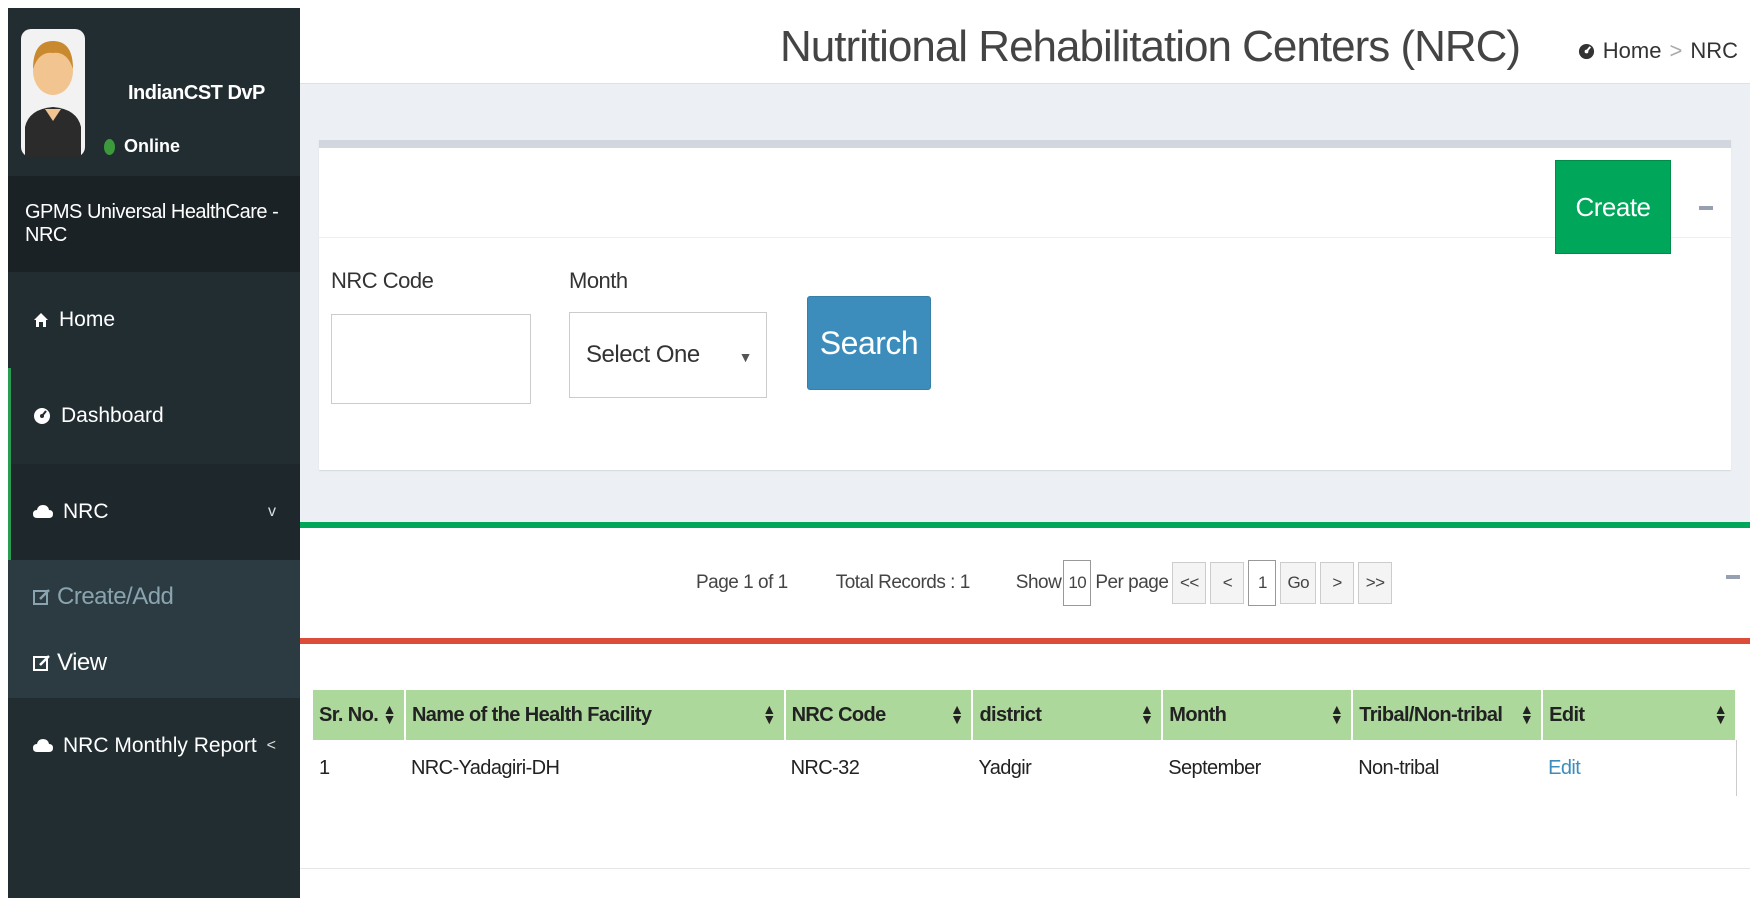 This screenshot has height=898, width=1750. I want to click on user-panel: IndianCST DvP Online, so click(154, 92).